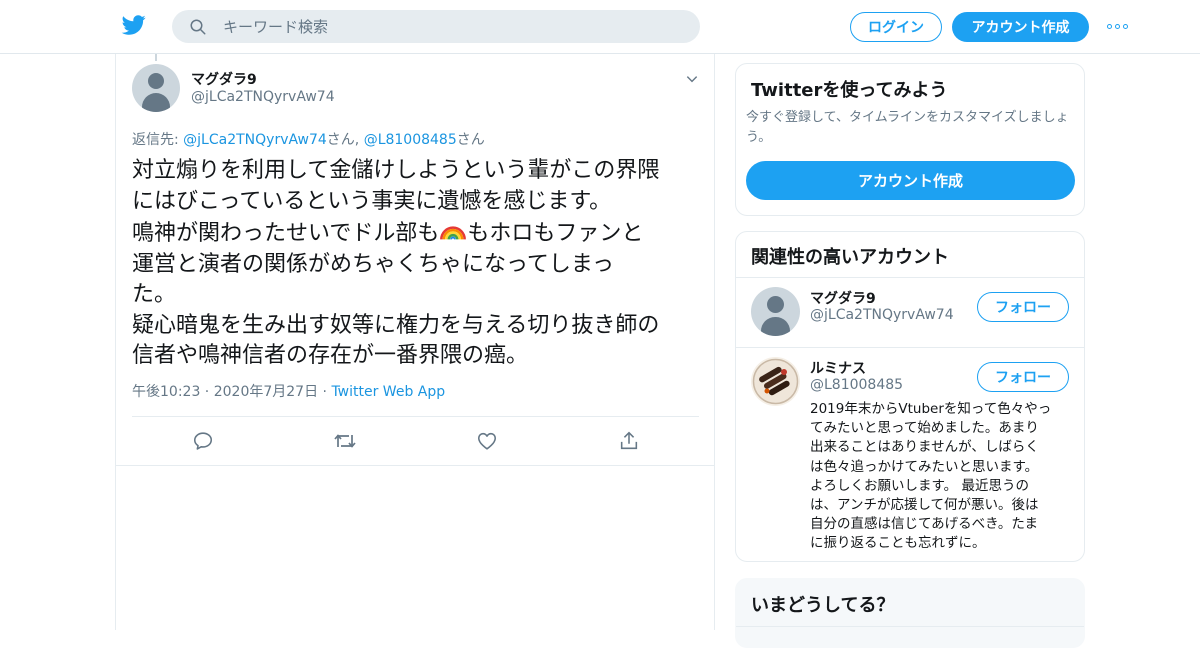  Describe the element at coordinates (843, 298) in the screenshot. I see `account-name: マグダラ9` at that location.